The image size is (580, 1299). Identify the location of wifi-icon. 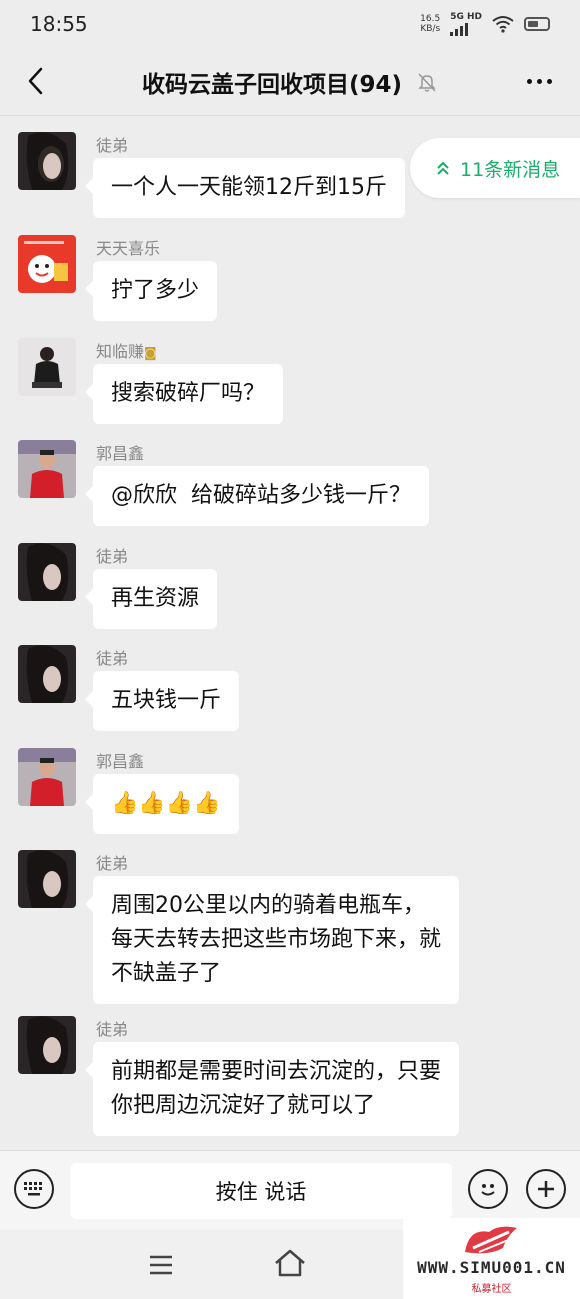
(503, 24).